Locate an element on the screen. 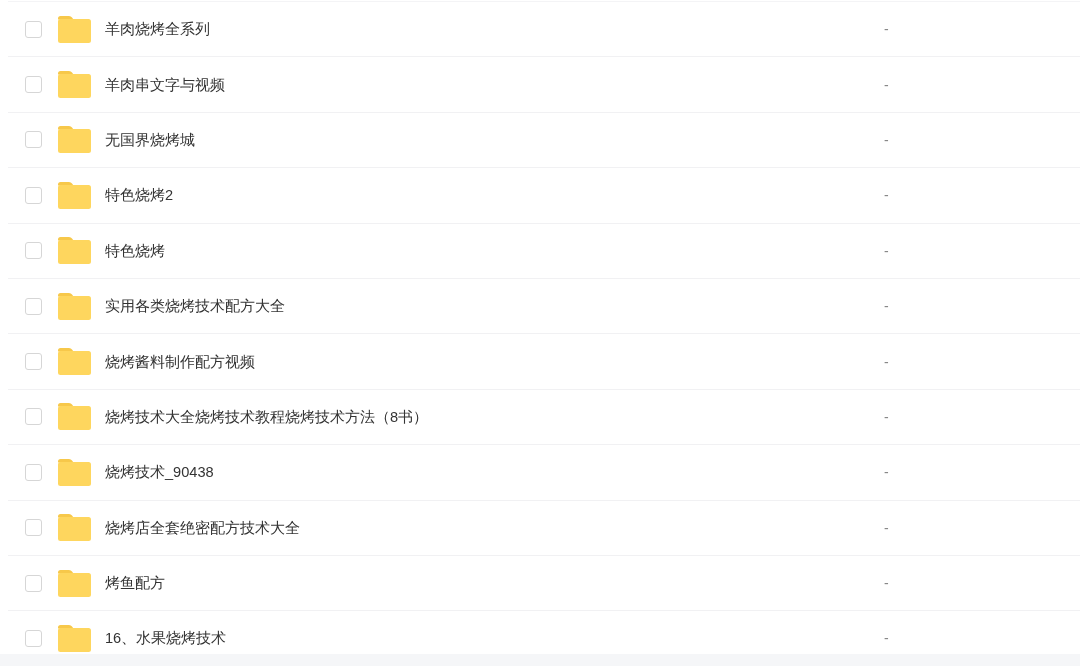 This screenshot has width=1080, height=666. folder-name: 羊肉烧烤全系列 is located at coordinates (157, 29).